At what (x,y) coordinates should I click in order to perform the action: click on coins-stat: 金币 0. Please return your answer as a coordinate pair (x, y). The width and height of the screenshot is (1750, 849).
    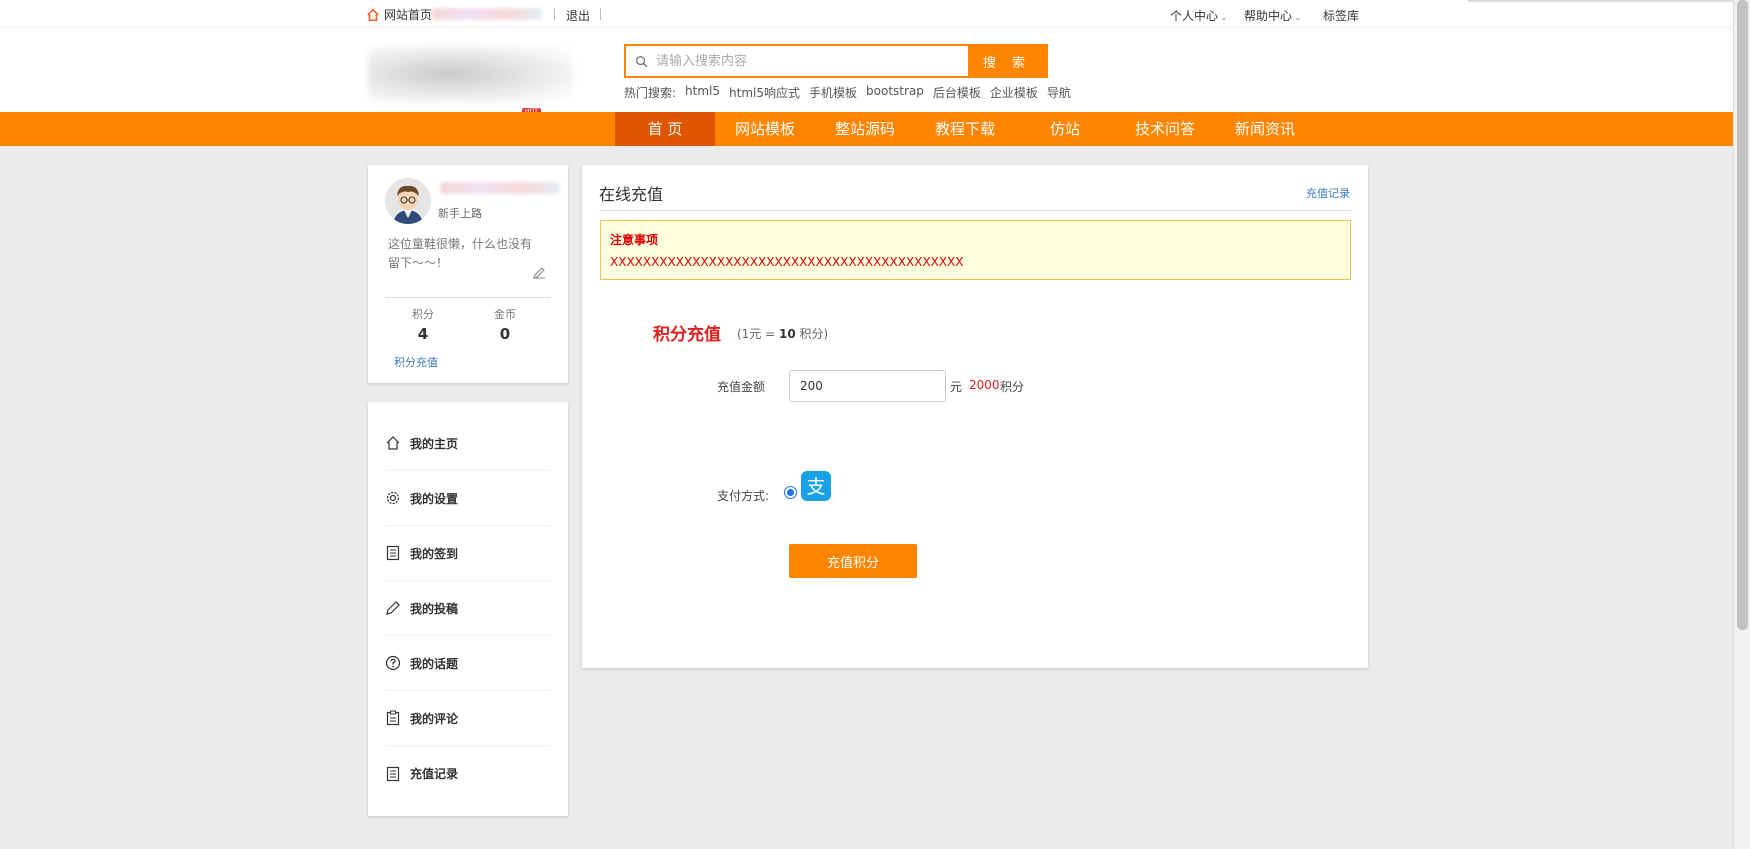
    Looking at the image, I should click on (505, 324).